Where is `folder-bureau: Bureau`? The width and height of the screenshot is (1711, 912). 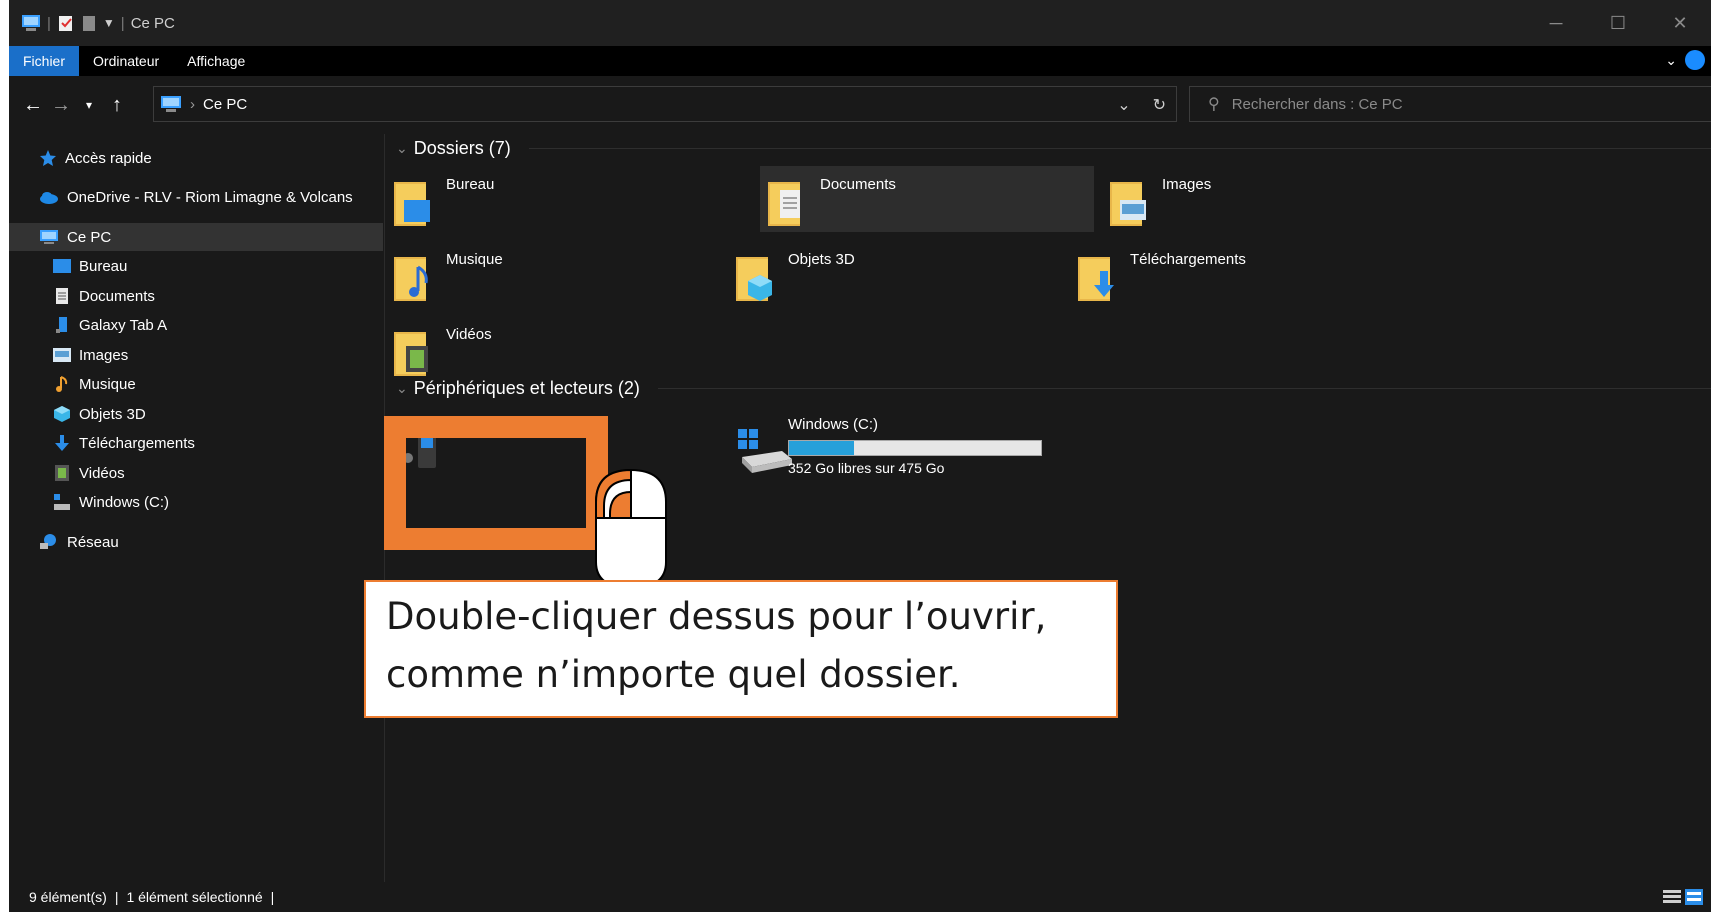
folder-bureau: Bureau is located at coordinates (553, 199).